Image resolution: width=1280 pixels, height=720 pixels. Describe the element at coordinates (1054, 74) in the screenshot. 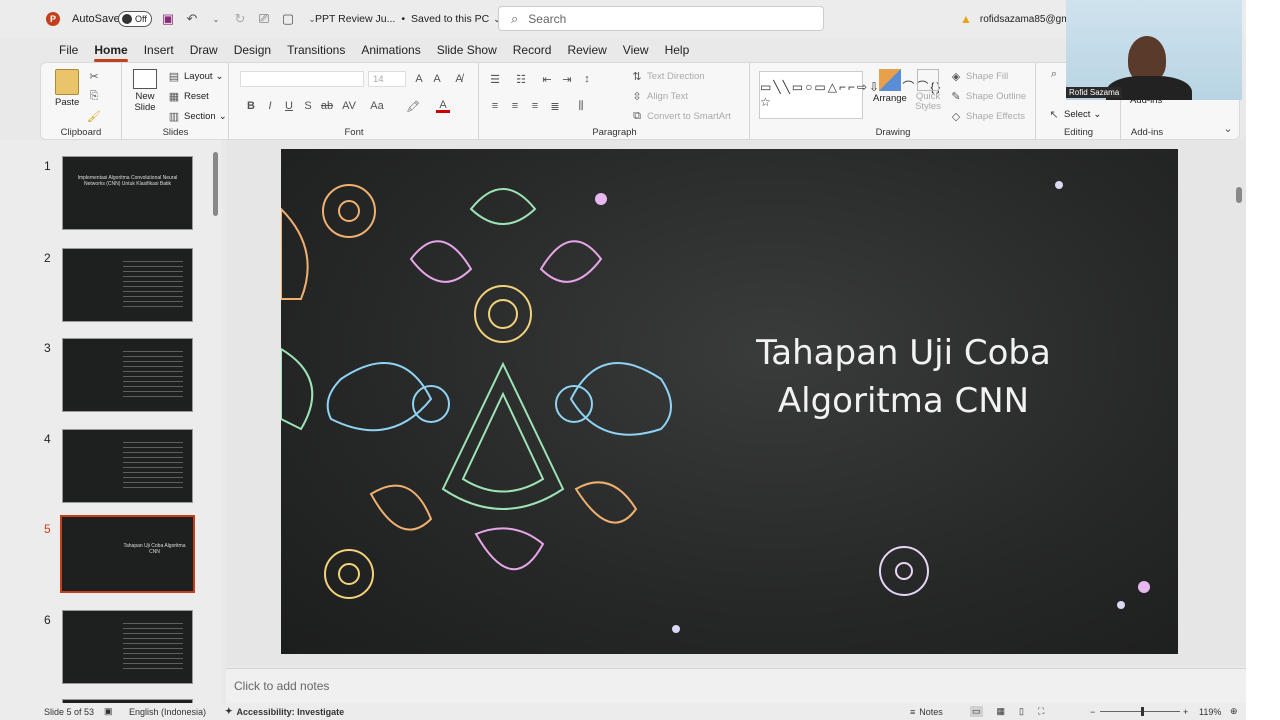

I see `find-icon: ⌕` at that location.